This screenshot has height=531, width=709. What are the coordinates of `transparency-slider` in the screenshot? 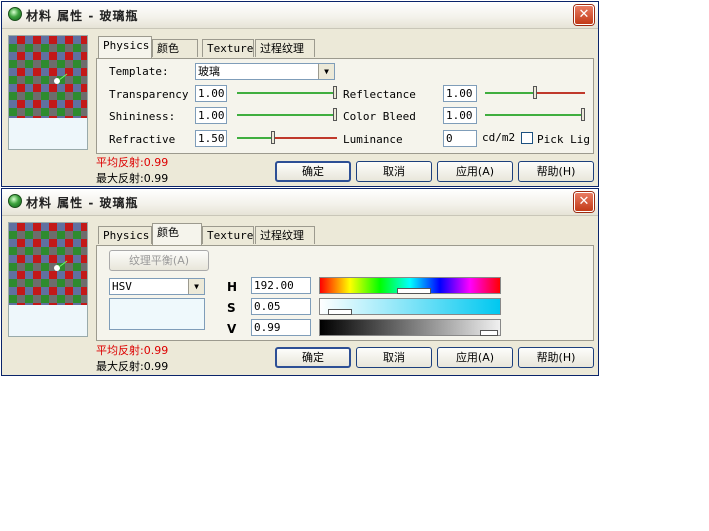 It's located at (287, 93).